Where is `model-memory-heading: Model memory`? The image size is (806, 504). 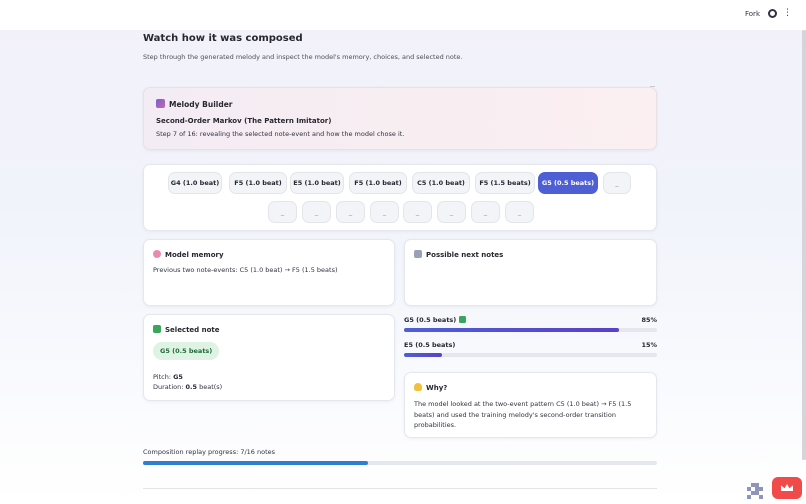
model-memory-heading: Model memory is located at coordinates (188, 254).